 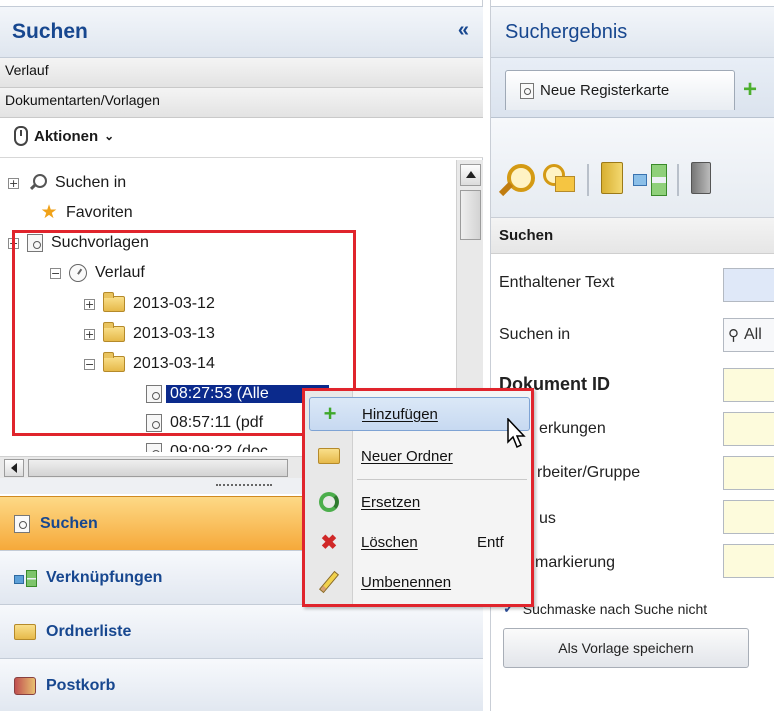 I want to click on menu-item-neuer-ordner: Neuer Ordner, so click(x=419, y=456).